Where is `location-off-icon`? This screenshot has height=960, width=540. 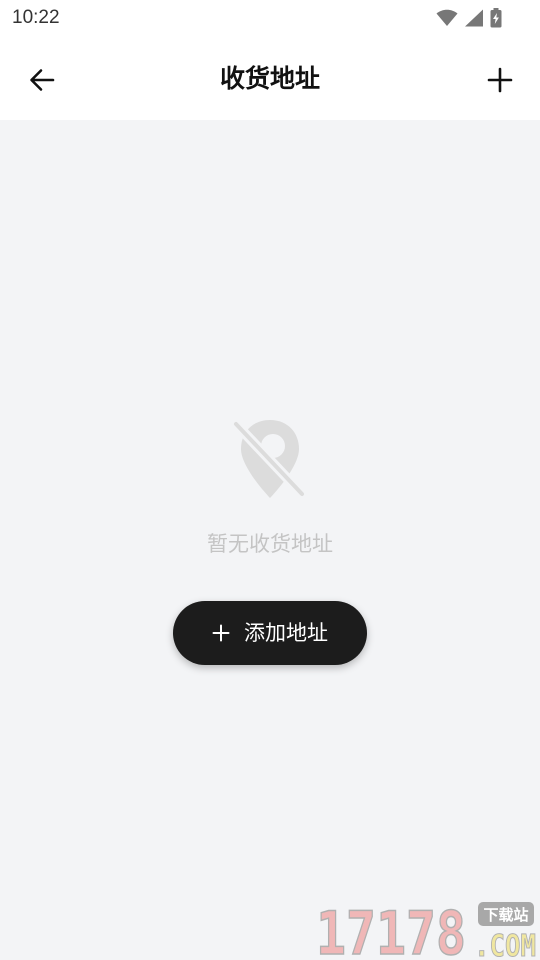
location-off-icon is located at coordinates (269, 459).